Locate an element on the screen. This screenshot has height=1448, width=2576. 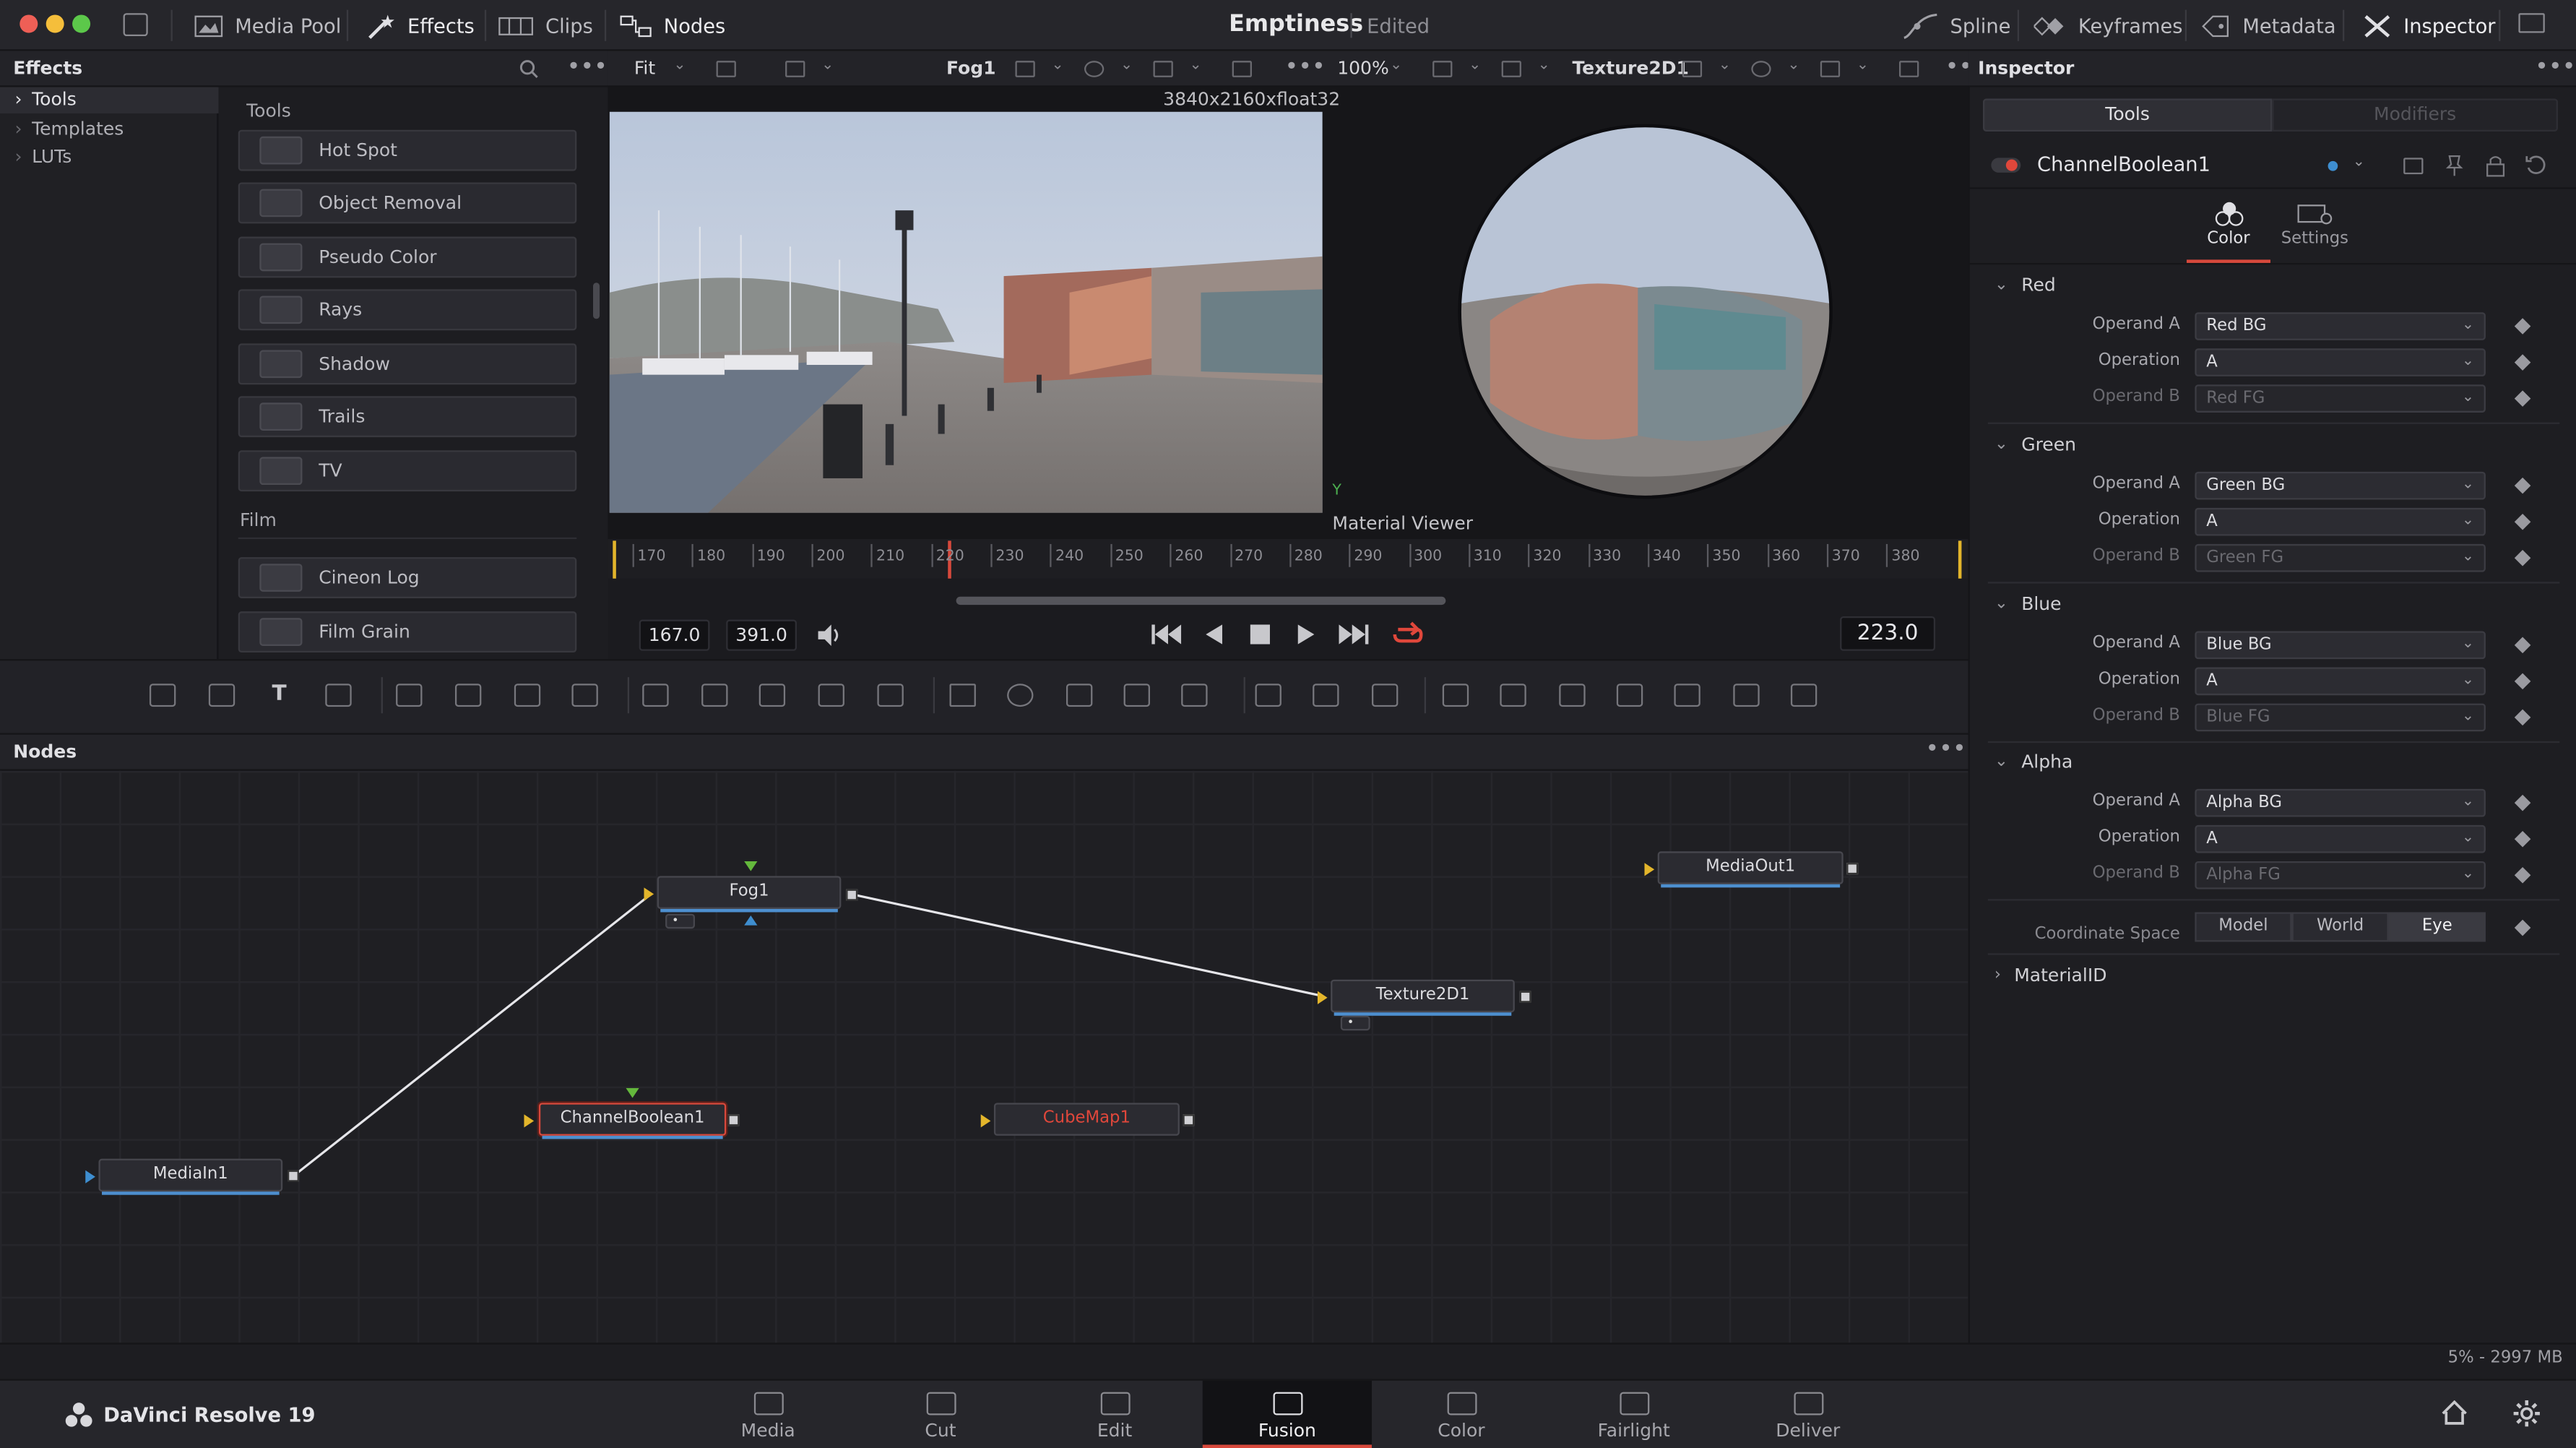
camera-3d-tool-icon is located at coordinates (1687, 695).